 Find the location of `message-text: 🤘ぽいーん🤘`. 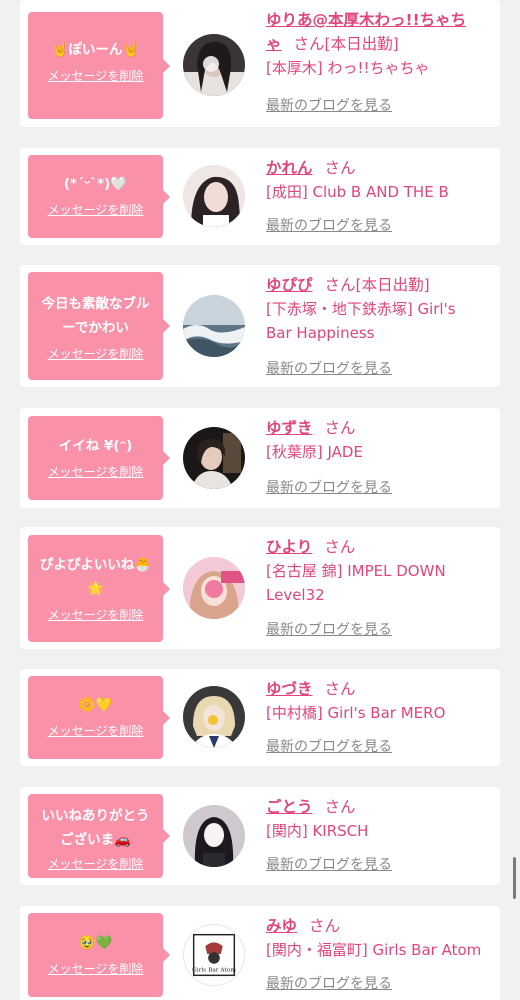

message-text: 🤘ぽいーん🤘 is located at coordinates (95, 50).